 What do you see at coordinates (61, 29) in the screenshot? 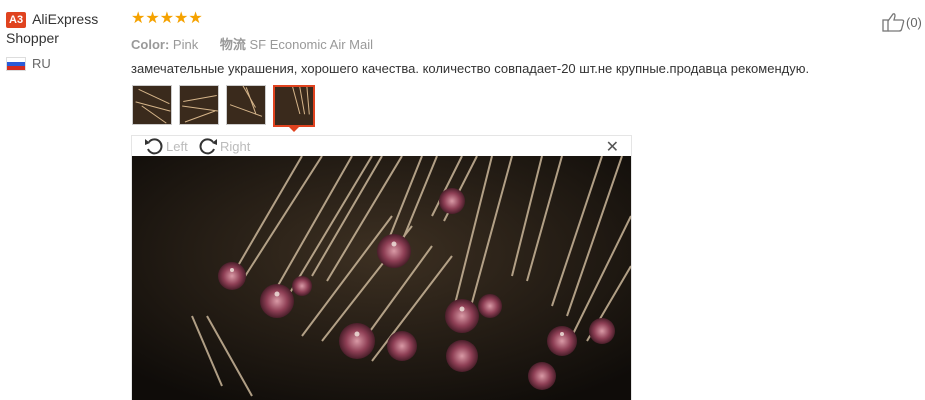
I see `reviewer-name-row: A3 AliExpress Shopper` at bounding box center [61, 29].